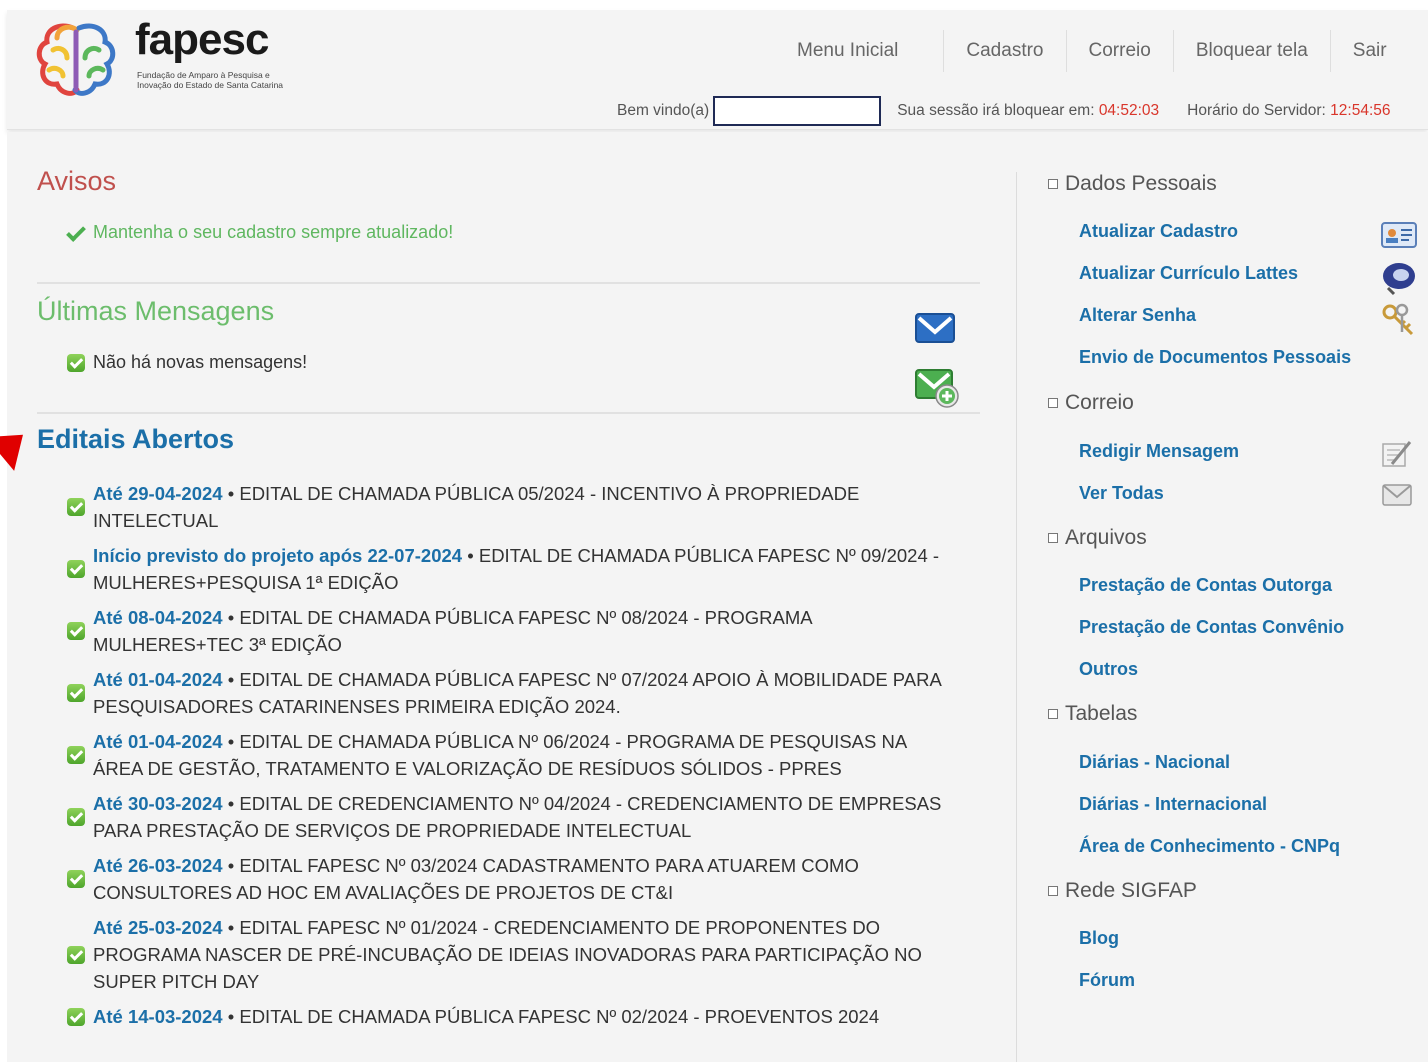 The height and width of the screenshot is (1062, 1428). Describe the element at coordinates (1399, 235) in the screenshot. I see `id-card-icon` at that location.